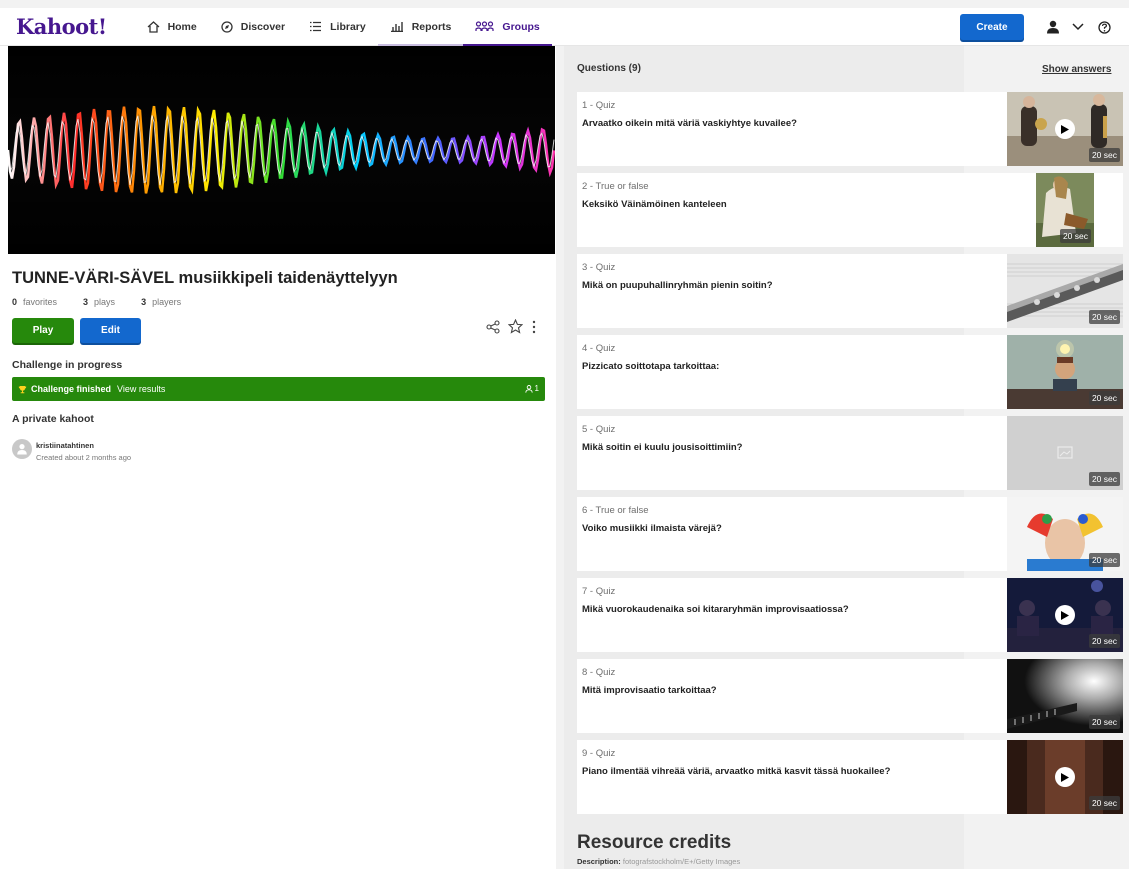 This screenshot has width=1129, height=869. I want to click on nav-library: Library, so click(337, 27).